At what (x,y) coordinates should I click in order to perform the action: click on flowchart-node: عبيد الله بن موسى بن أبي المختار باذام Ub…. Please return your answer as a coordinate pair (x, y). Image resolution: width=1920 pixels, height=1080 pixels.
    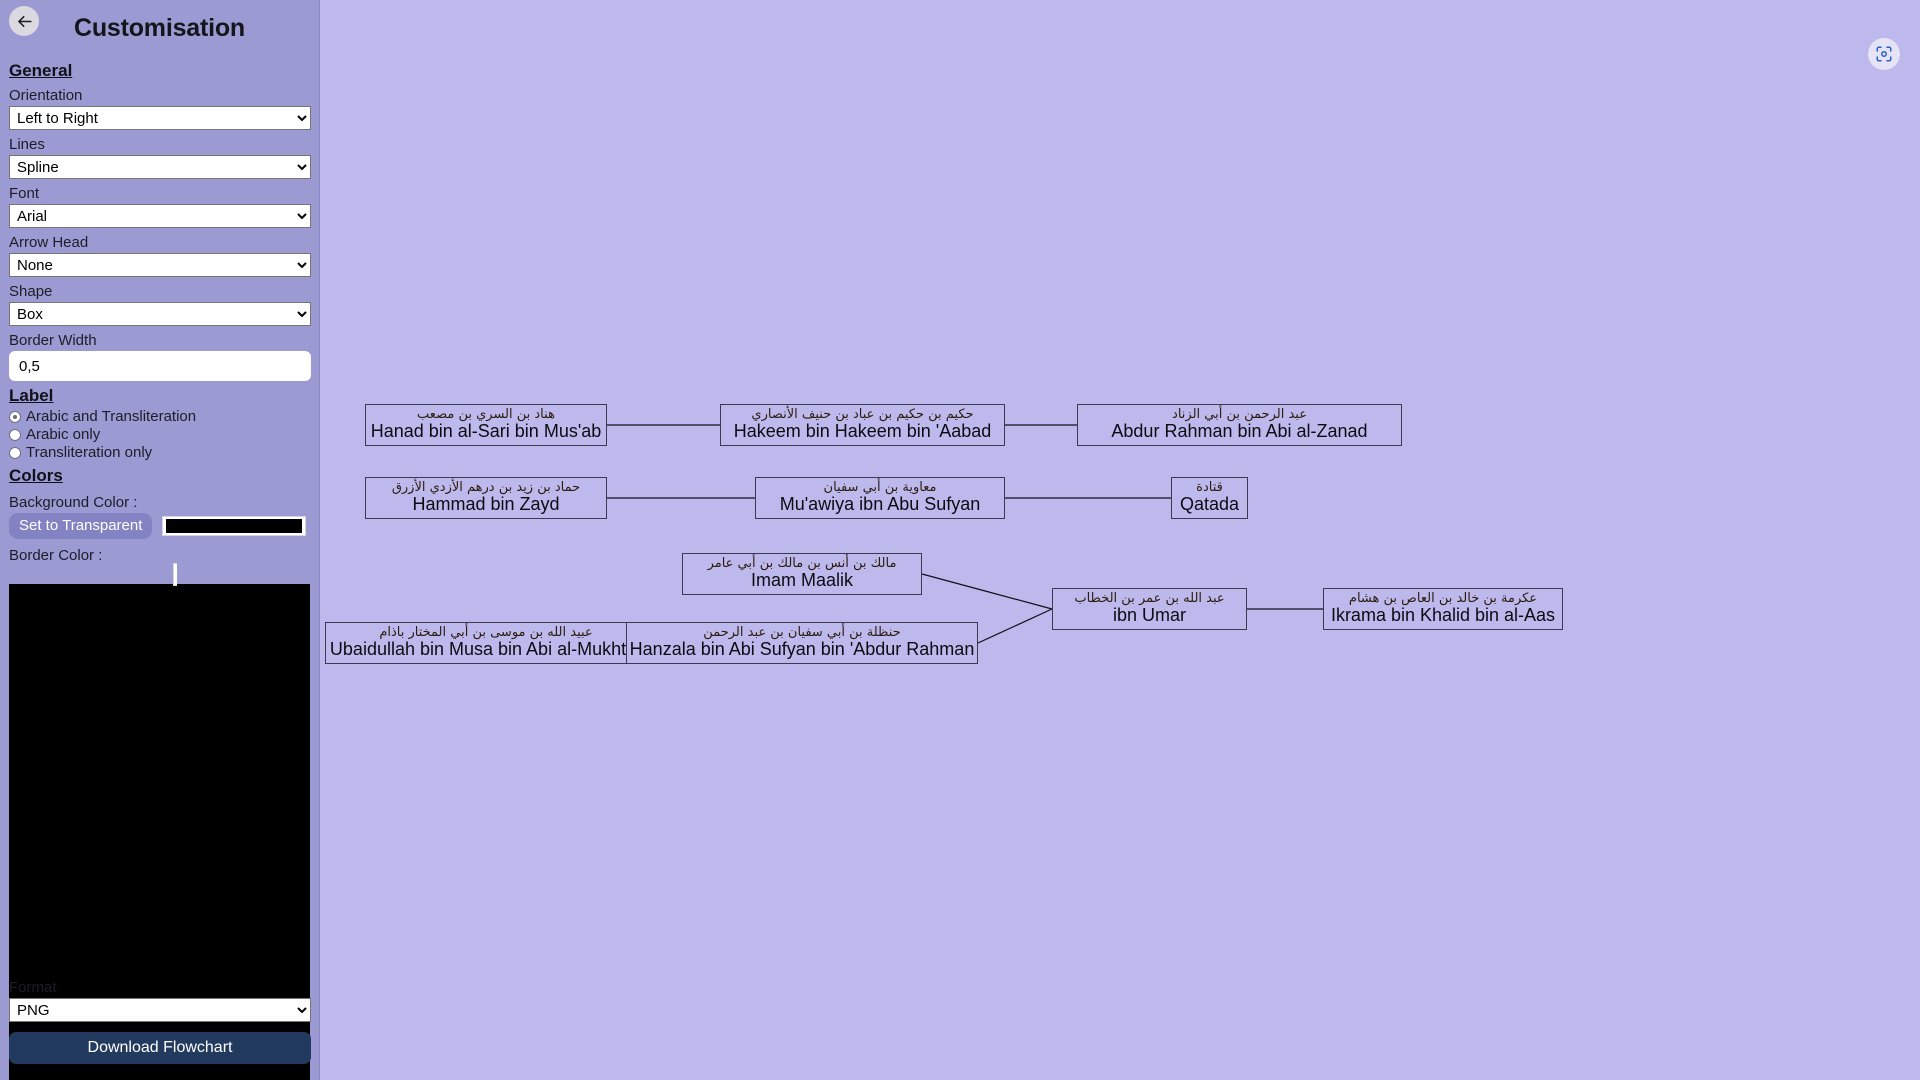
    Looking at the image, I should click on (486, 643).